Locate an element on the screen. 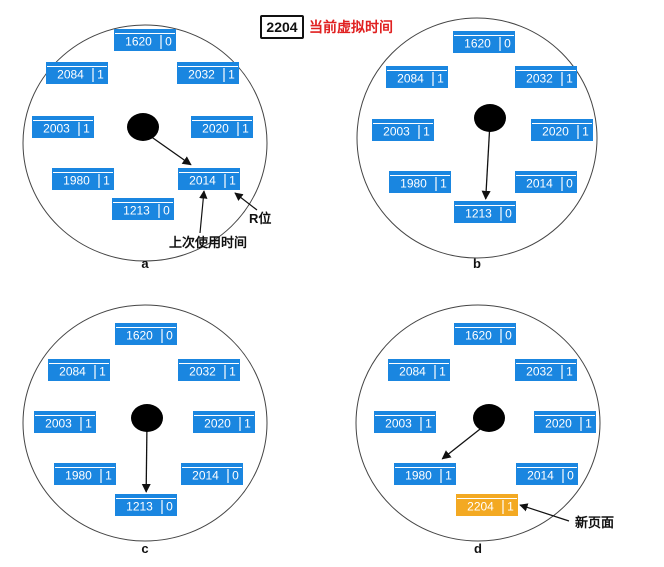 The height and width of the screenshot is (567, 664). annotation-label: R位 is located at coordinates (260, 218).